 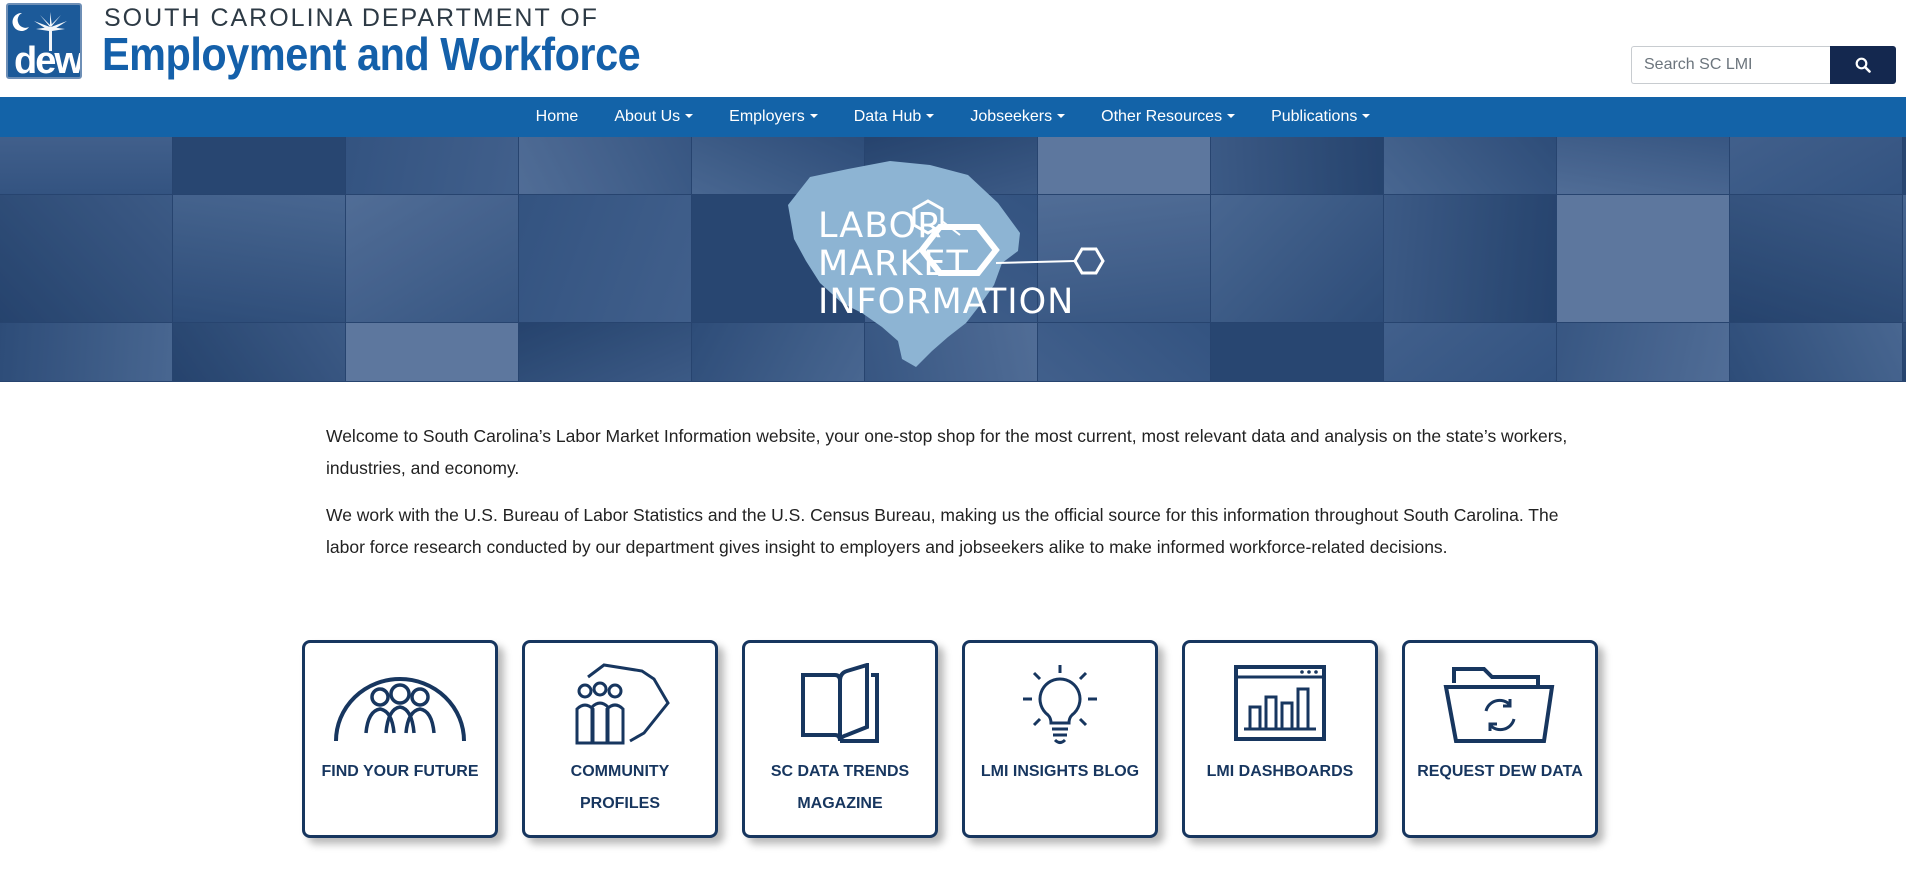 What do you see at coordinates (1280, 771) in the screenshot?
I see `card-label: LMI DASHBOARDS` at bounding box center [1280, 771].